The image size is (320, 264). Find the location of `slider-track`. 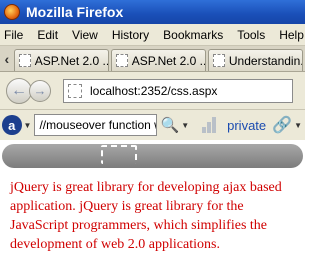

slider-track is located at coordinates (152, 156).